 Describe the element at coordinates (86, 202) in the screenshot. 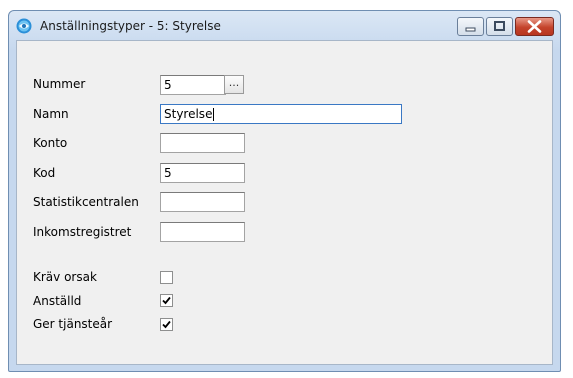

I see `statistikcentralen-label: Statistikcentralen` at that location.